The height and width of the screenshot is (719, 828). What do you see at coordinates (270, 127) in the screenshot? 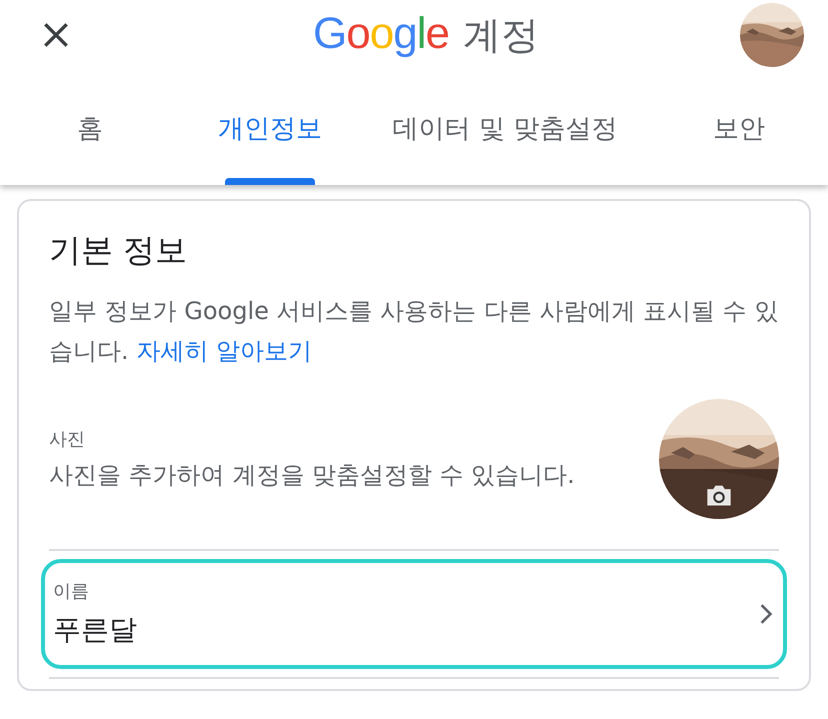
I see `tab: 개인정보` at bounding box center [270, 127].